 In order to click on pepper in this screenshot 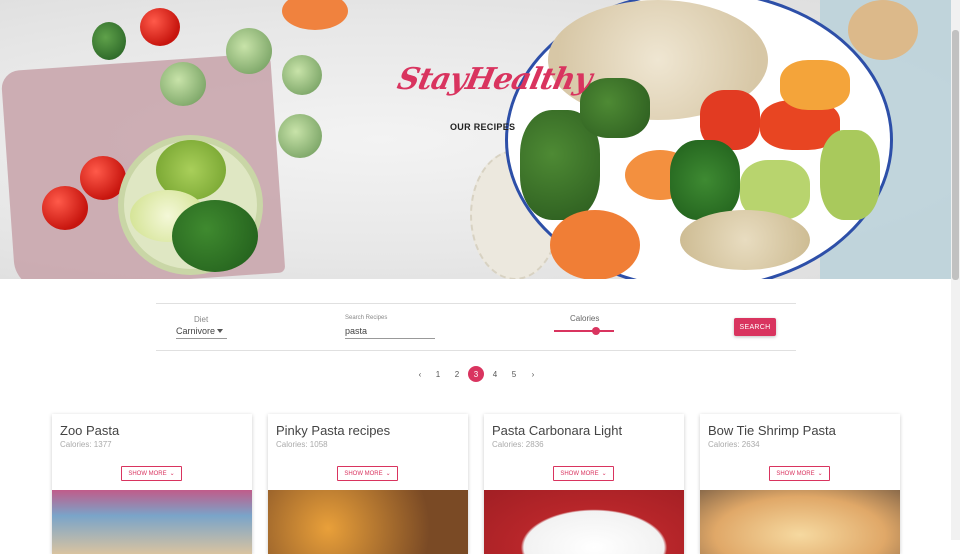, I will do `click(109, 41)`.